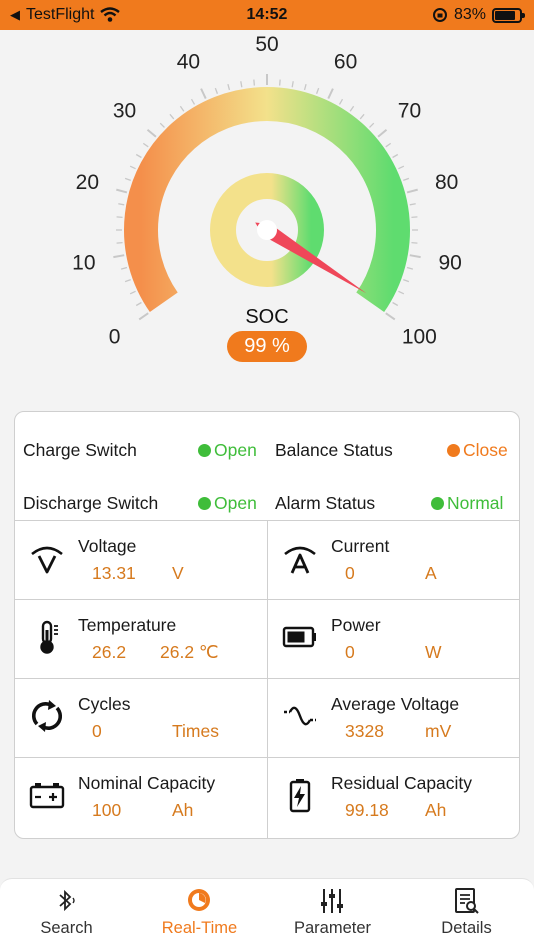 The height and width of the screenshot is (950, 534). I want to click on metric-current: Current 0 A, so click(393, 559).